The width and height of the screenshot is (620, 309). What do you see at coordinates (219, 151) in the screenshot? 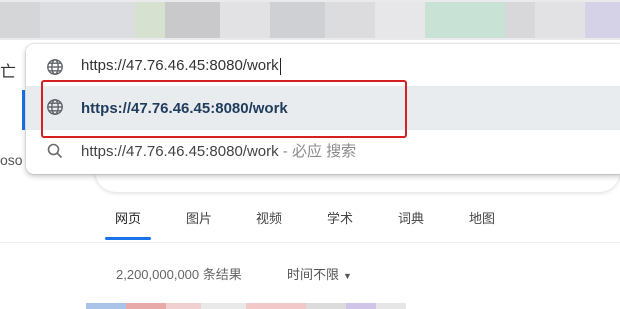
I see `suggestion-search-label: https://47.76.46.45:8080/work - 必应 搜索` at bounding box center [219, 151].